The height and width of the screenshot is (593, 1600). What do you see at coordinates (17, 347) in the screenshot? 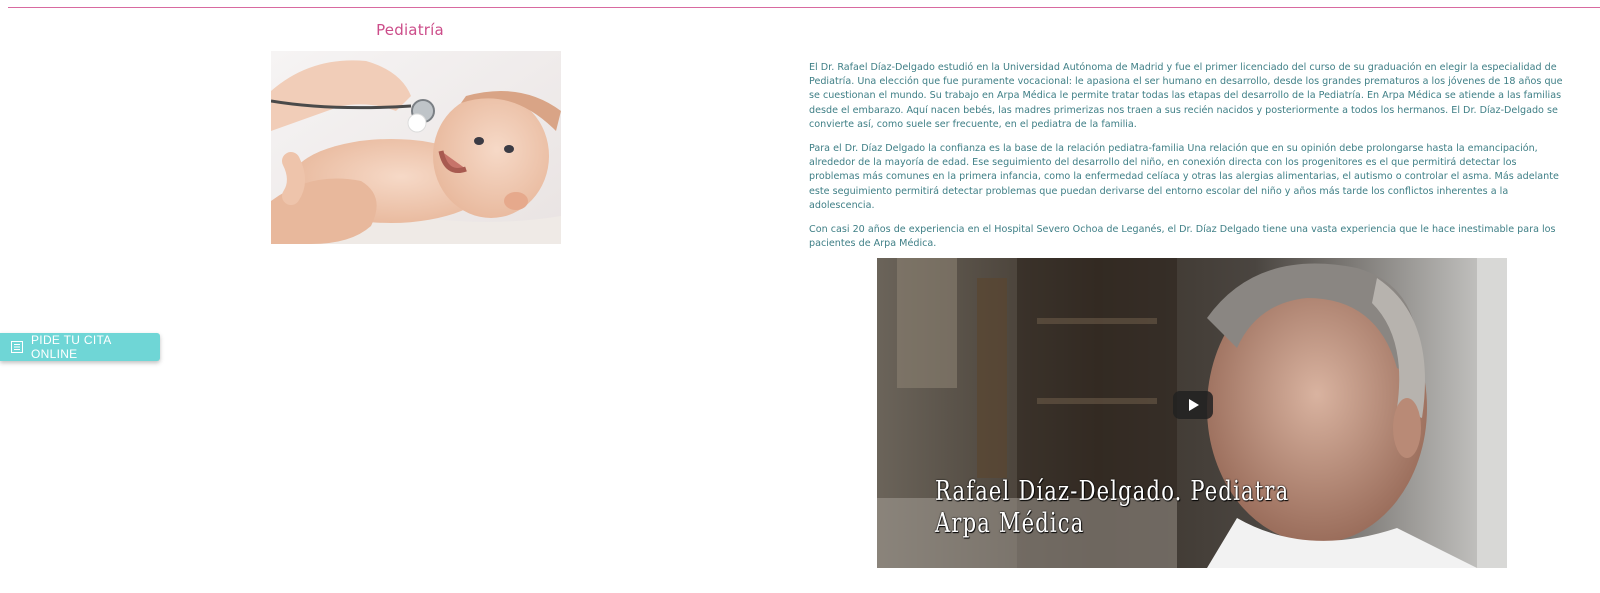
I see `list-icon` at bounding box center [17, 347].